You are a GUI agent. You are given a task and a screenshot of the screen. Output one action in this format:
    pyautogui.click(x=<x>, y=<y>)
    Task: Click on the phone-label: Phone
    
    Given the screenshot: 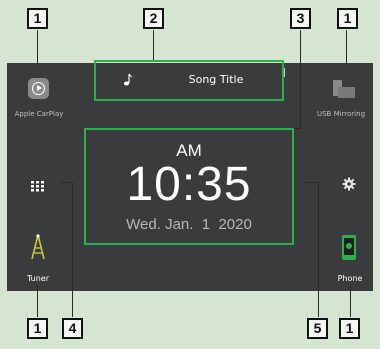 What is the action you would take?
    pyautogui.click(x=350, y=278)
    